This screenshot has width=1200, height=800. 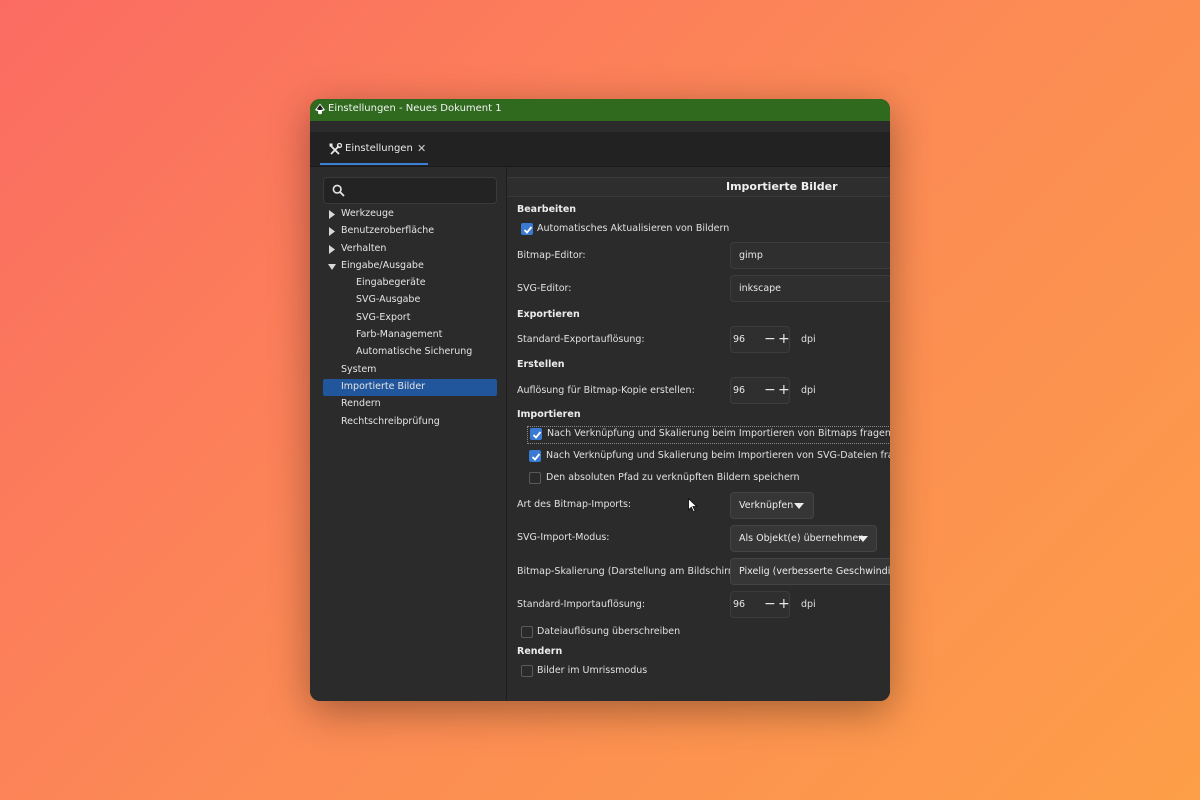 What do you see at coordinates (808, 339) in the screenshot?
I see `export-resolution-unit: dpi` at bounding box center [808, 339].